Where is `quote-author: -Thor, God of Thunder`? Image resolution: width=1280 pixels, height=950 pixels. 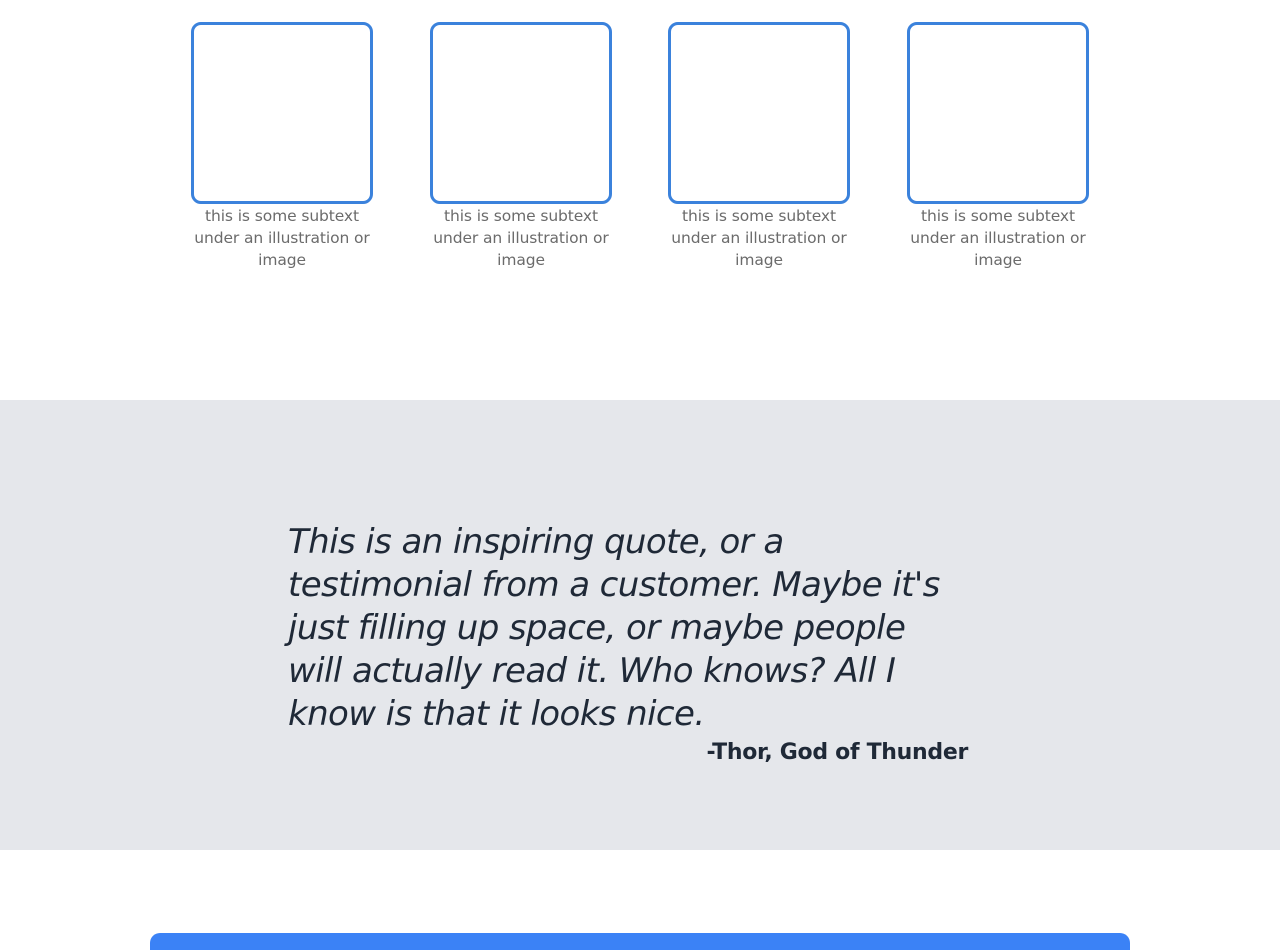
quote-author: -Thor, God of Thunder is located at coordinates (837, 752).